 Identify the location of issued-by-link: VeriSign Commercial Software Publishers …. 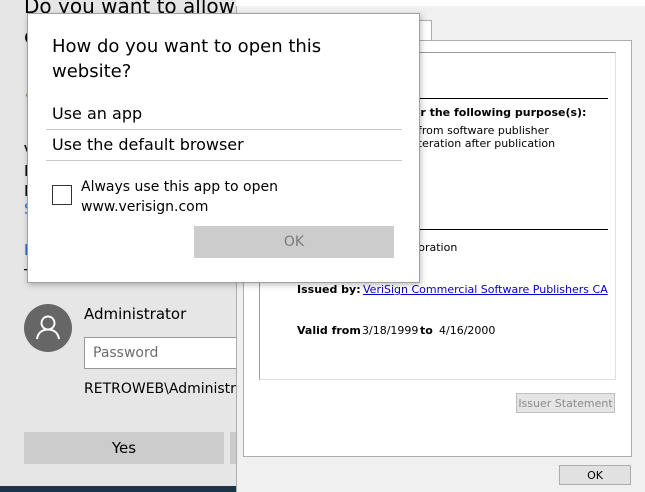
(485, 289).